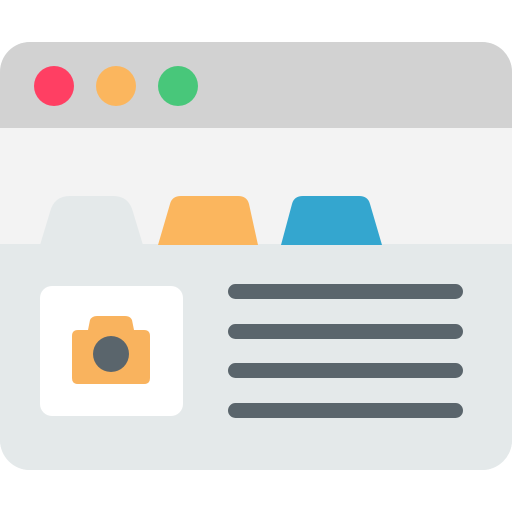 Image resolution: width=512 pixels, height=512 pixels. I want to click on camera-icon, so click(111, 350).